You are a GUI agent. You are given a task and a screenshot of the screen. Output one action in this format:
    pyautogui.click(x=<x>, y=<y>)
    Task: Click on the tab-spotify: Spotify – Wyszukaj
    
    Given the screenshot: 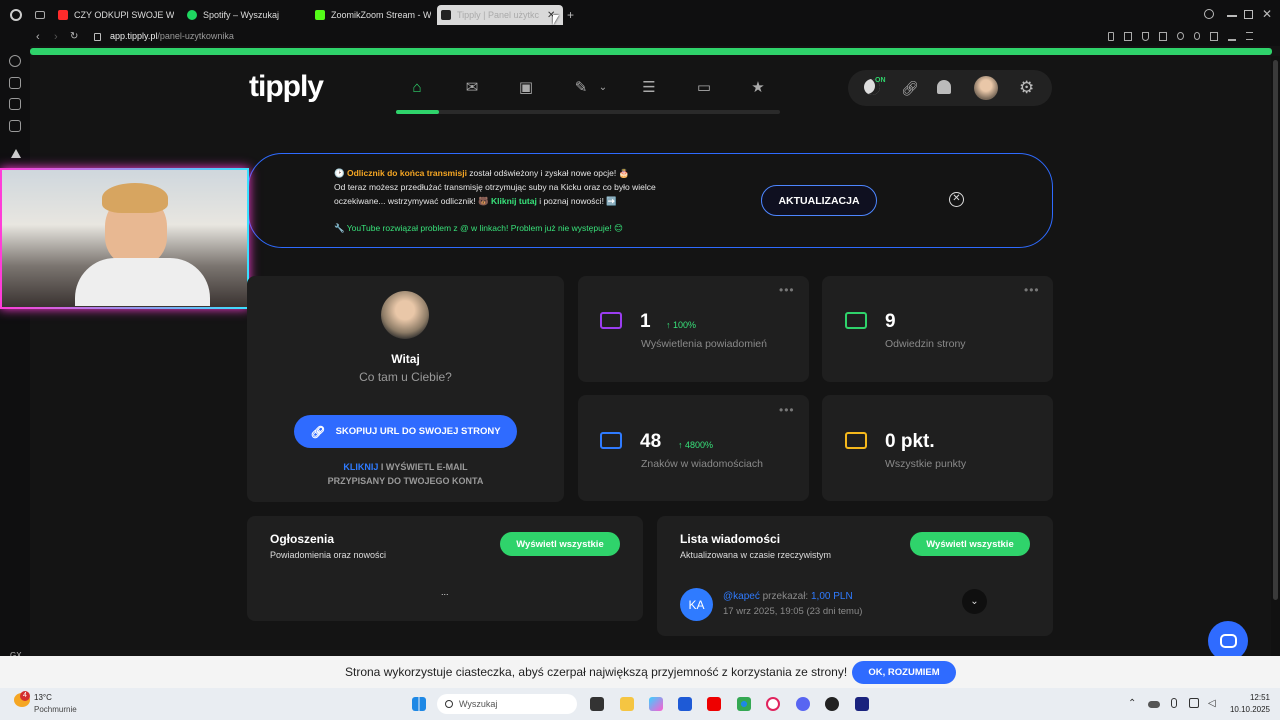 What is the action you would take?
    pyautogui.click(x=243, y=15)
    